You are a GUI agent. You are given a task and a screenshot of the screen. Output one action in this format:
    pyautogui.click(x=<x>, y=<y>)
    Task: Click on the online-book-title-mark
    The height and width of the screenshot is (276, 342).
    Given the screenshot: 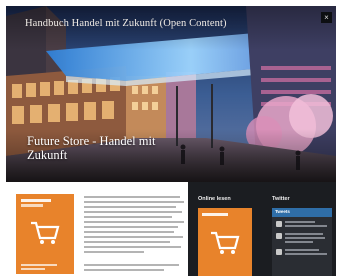 What is the action you would take?
    pyautogui.click(x=215, y=214)
    